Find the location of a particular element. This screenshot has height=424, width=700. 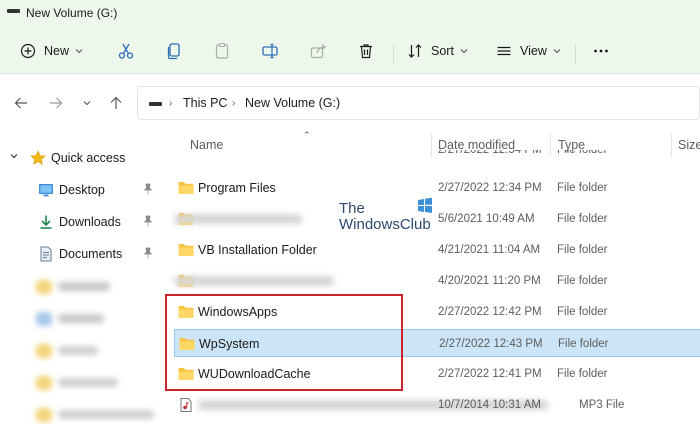

new-button: New is located at coordinates (51, 51).